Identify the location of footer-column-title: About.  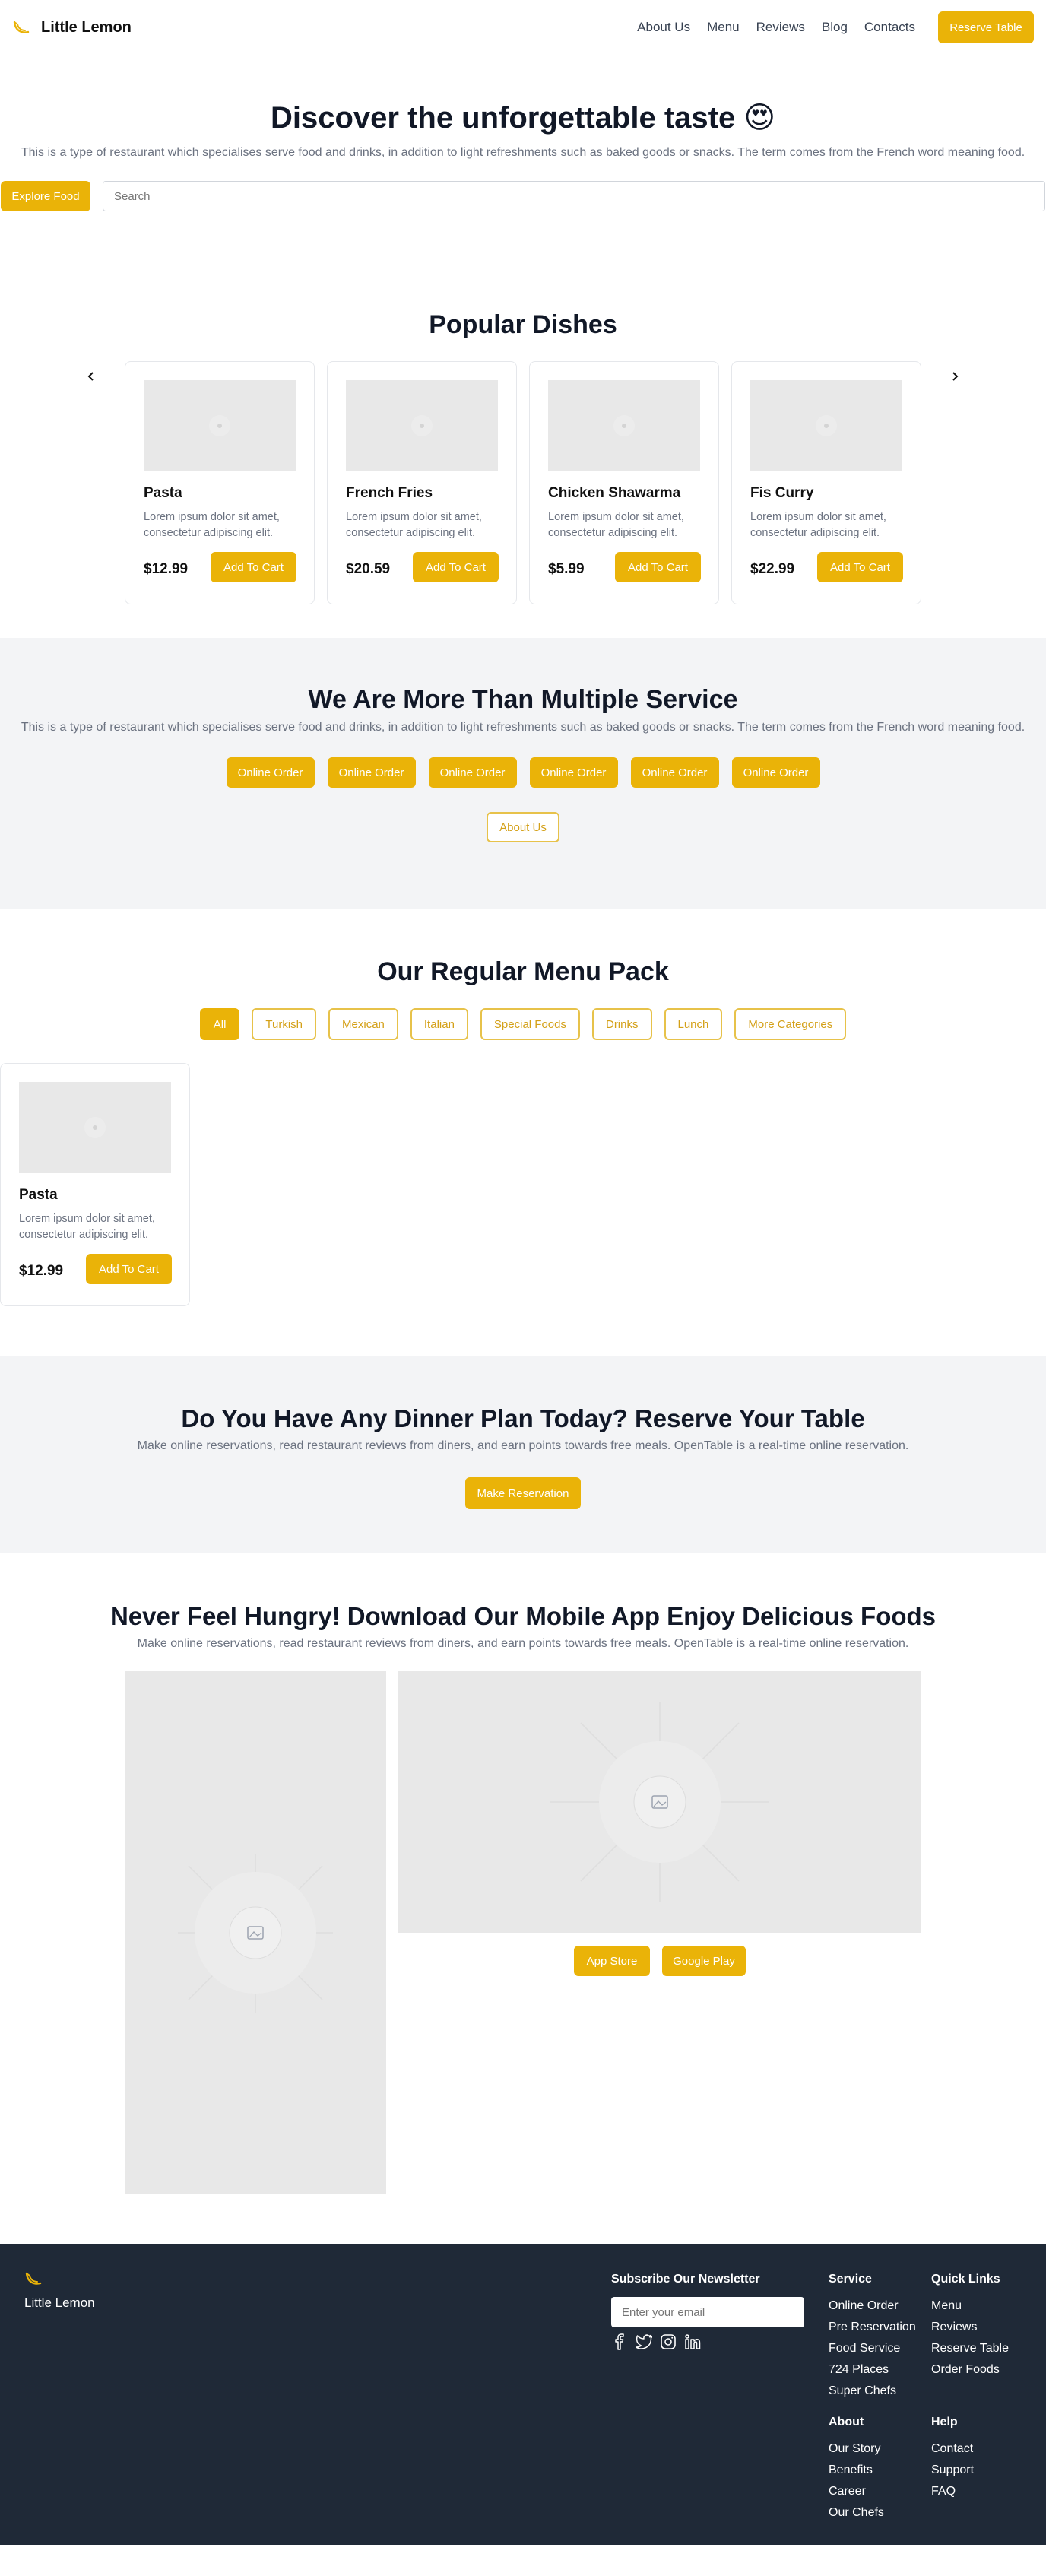
(847, 2422).